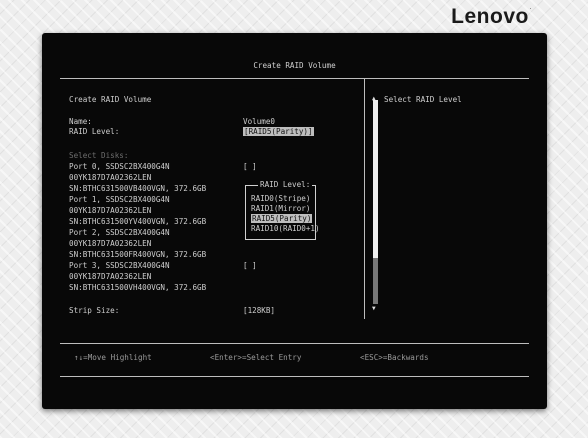  Describe the element at coordinates (138, 254) in the screenshot. I see `disk-2-line3: SN:BTHC631500FR400VGN, 372.6GB` at that location.